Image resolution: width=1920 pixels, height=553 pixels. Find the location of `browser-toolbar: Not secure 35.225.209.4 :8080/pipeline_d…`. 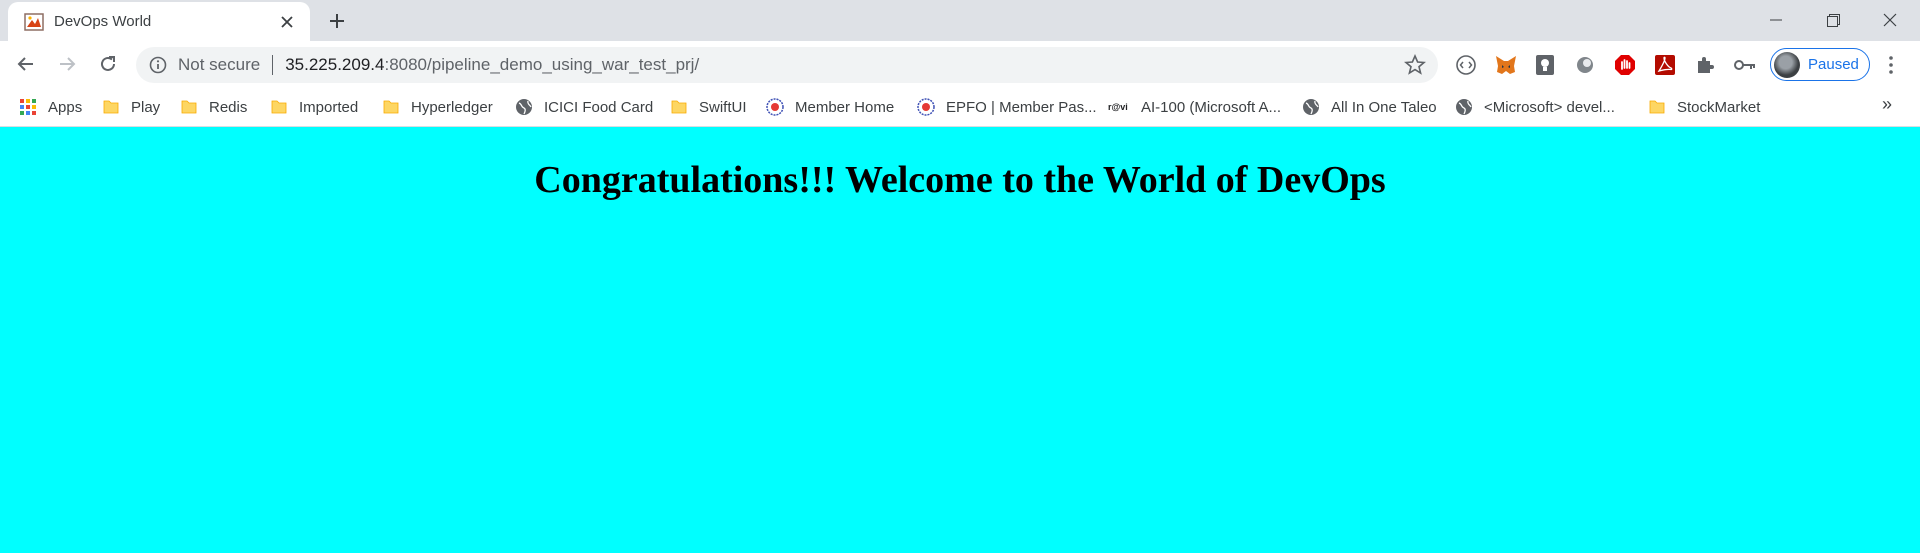

browser-toolbar: Not secure 35.225.209.4 :8080/pipeline_d… is located at coordinates (960, 64).